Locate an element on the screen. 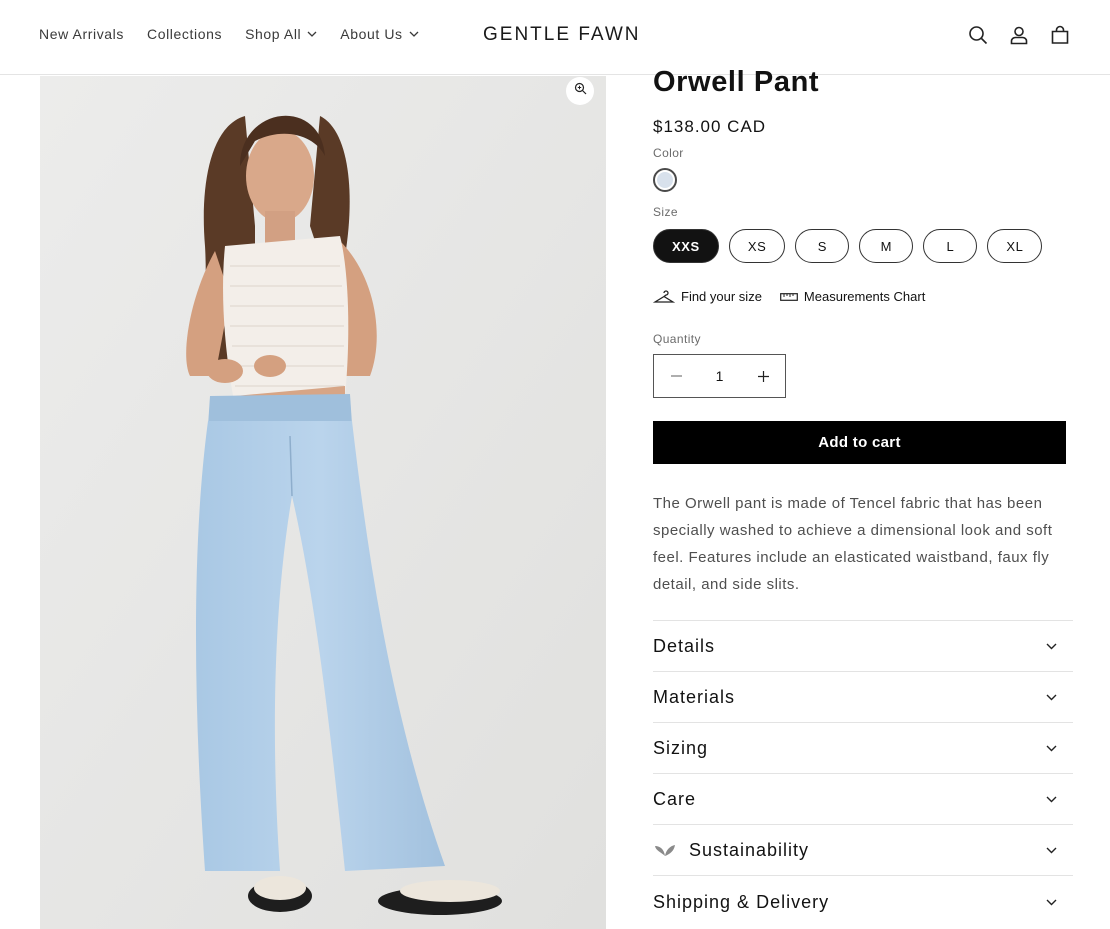 The width and height of the screenshot is (1110, 929). quantity-label: Quantity is located at coordinates (677, 339).